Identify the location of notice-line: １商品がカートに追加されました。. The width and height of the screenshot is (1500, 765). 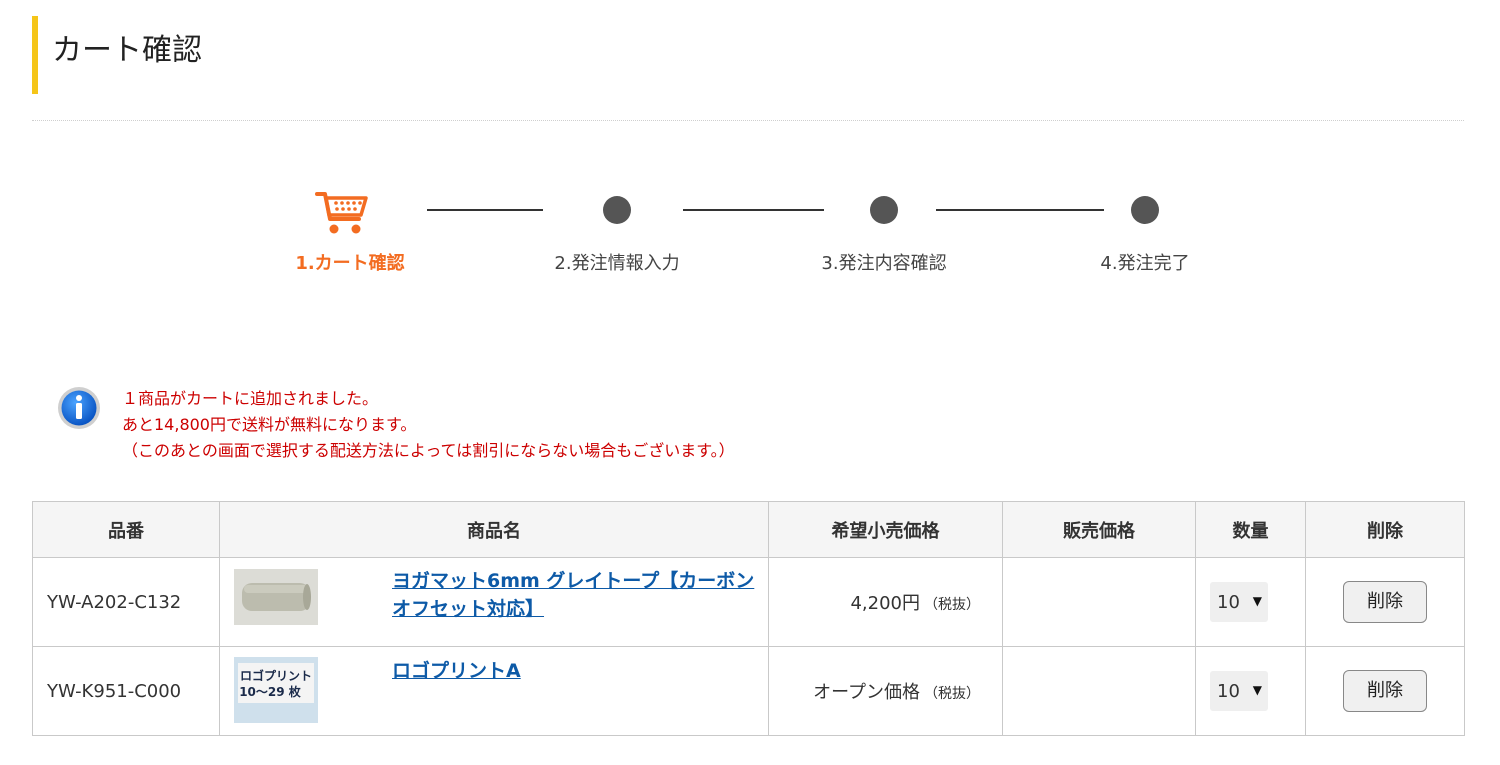
(250, 398).